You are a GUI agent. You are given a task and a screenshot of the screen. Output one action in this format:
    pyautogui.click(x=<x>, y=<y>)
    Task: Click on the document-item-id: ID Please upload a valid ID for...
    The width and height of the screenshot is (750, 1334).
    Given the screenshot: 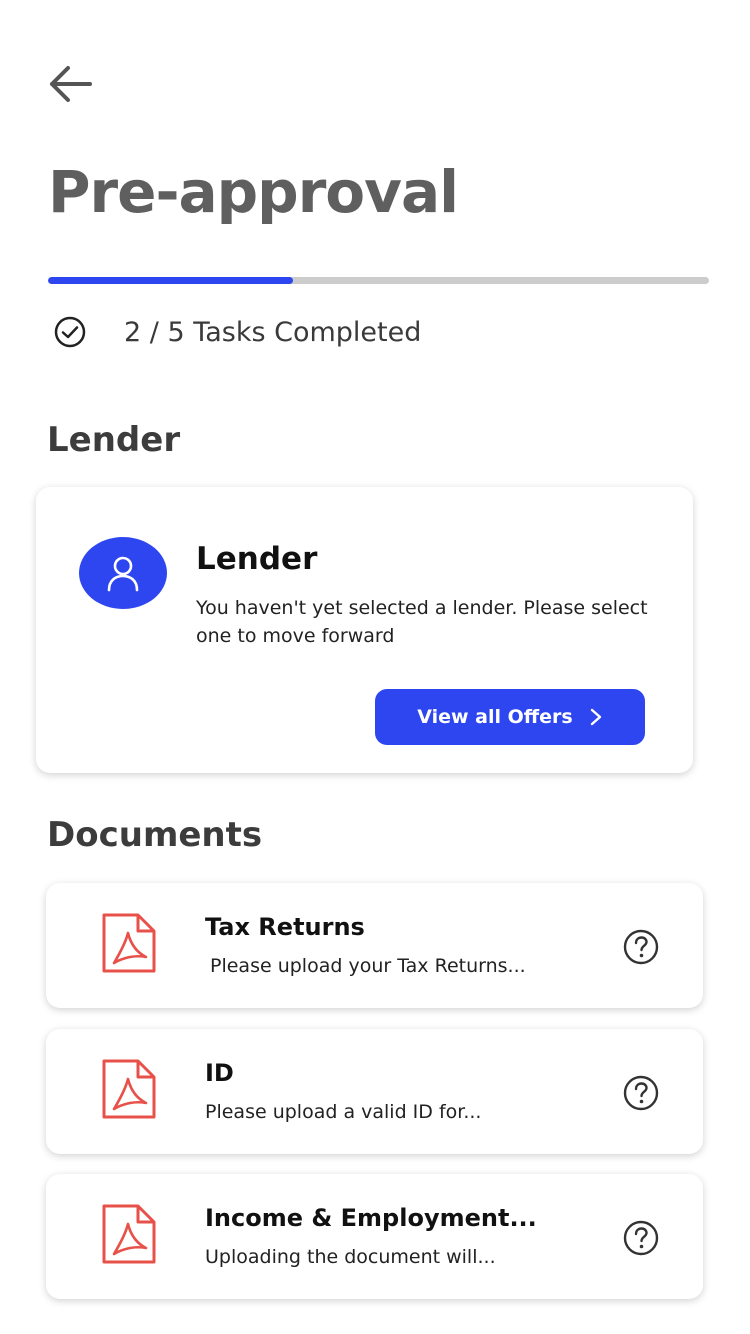 What is the action you would take?
    pyautogui.click(x=374, y=1091)
    